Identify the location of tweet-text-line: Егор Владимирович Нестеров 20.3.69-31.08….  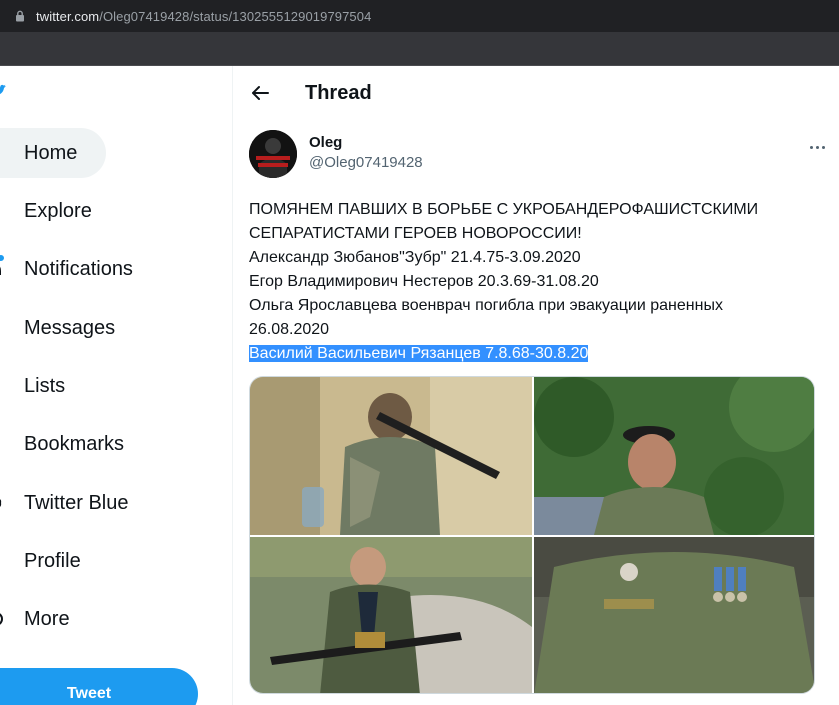
(424, 281).